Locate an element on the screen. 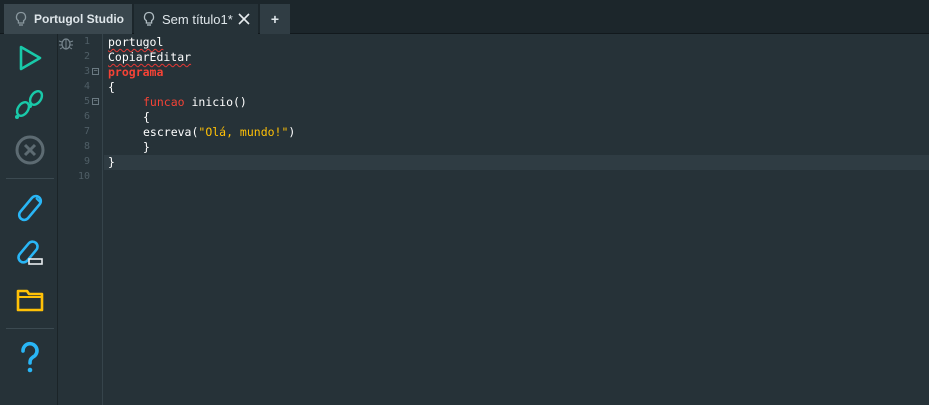 Image resolution: width=929 pixels, height=405 pixels. open-button is located at coordinates (30, 300).